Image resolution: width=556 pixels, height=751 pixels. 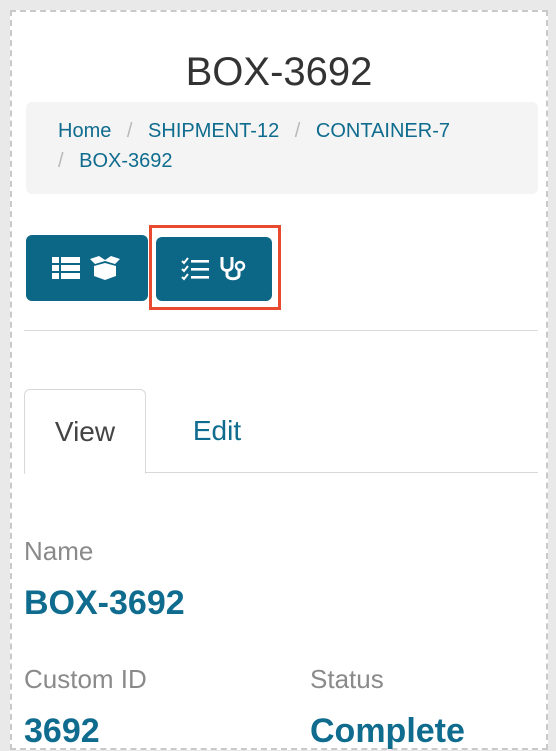 What do you see at coordinates (104, 603) in the screenshot?
I see `name-value: BOX-3692` at bounding box center [104, 603].